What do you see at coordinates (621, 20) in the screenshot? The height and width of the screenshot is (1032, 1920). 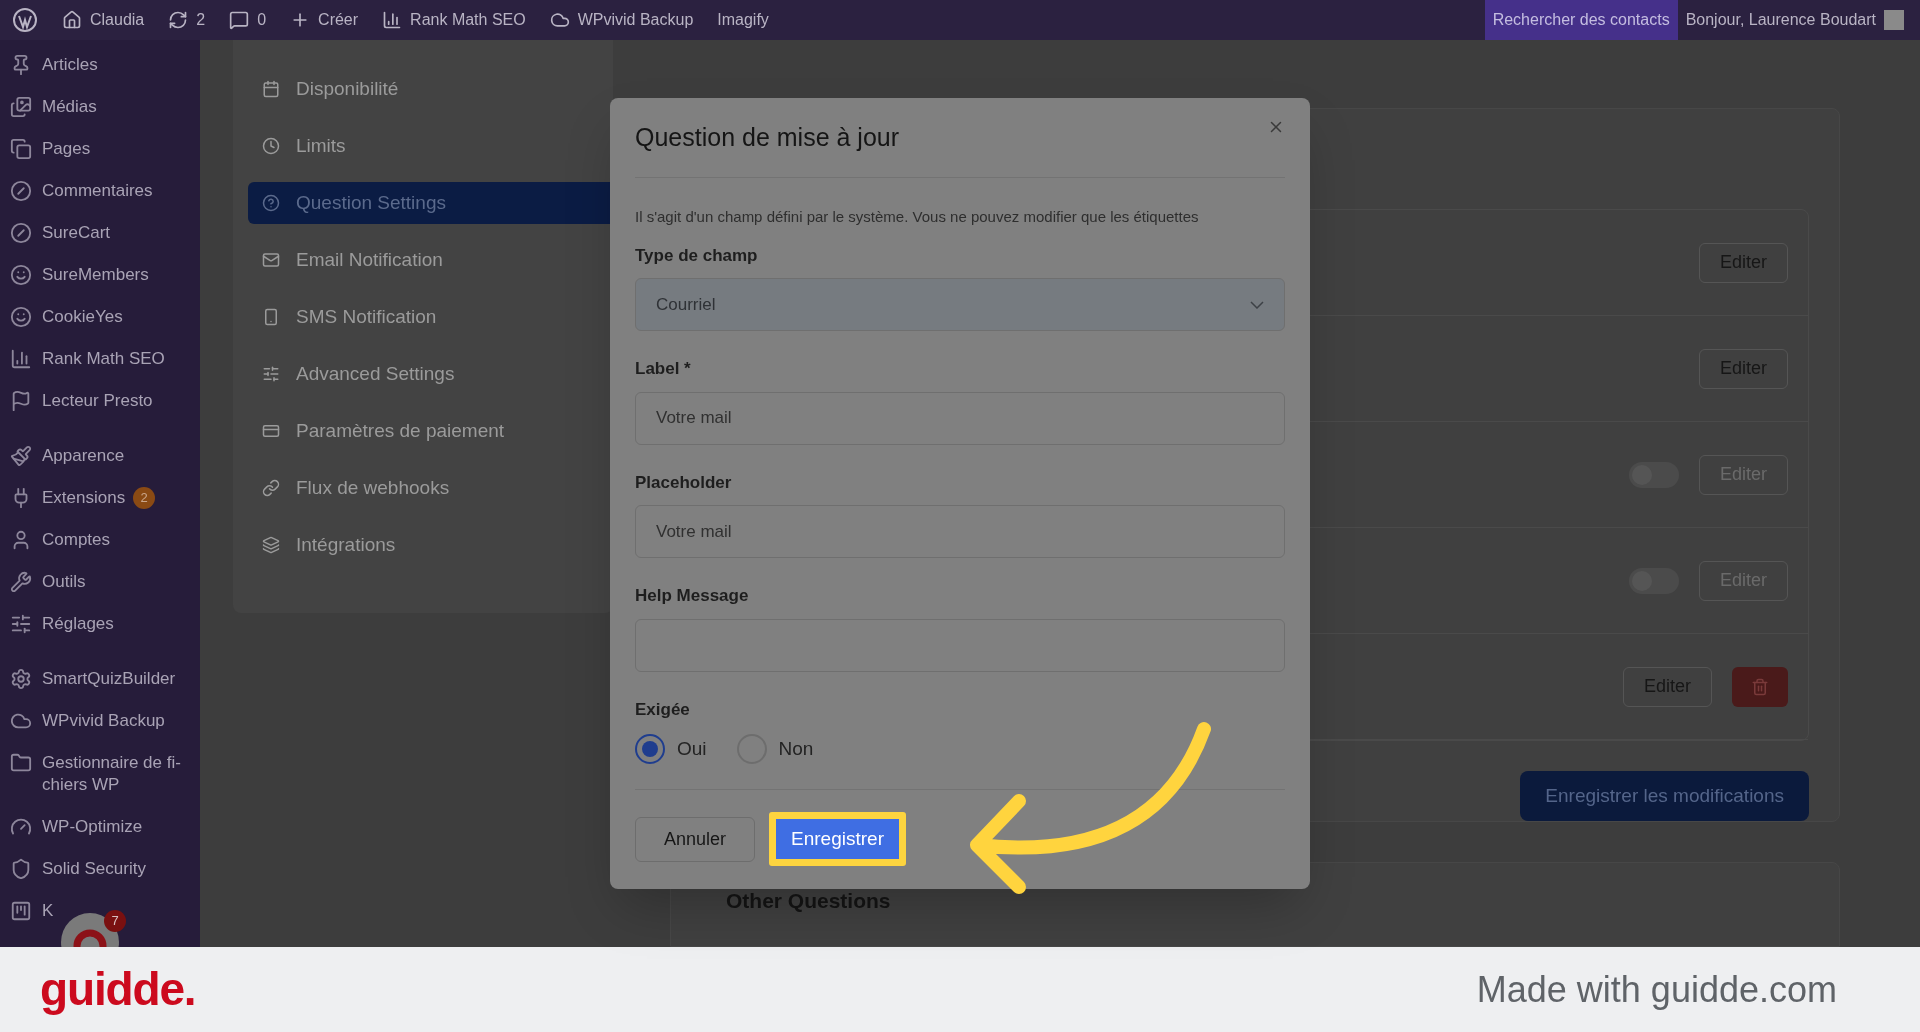 I see `admin-bar-link: WPvivid Backup` at bounding box center [621, 20].